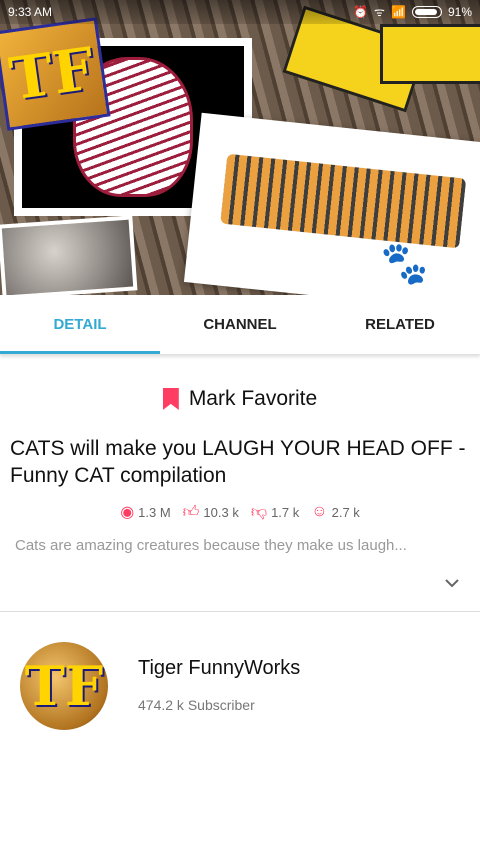 Image resolution: width=480 pixels, height=854 pixels. I want to click on likes-count: 10.3 k, so click(221, 512).